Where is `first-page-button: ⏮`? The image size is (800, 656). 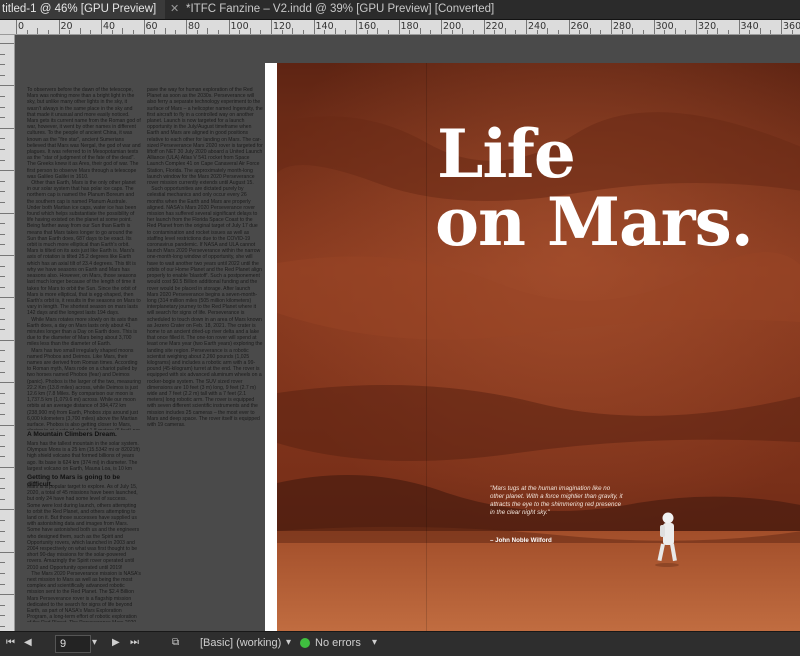
first-page-button: ⏮ is located at coordinates (10, 642).